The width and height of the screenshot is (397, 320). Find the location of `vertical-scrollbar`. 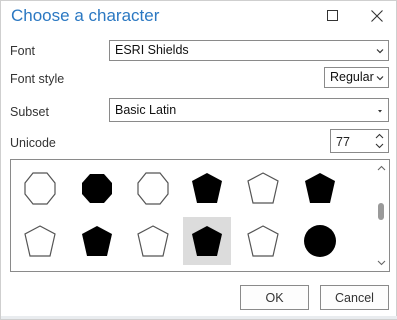

vertical-scrollbar is located at coordinates (381, 215).